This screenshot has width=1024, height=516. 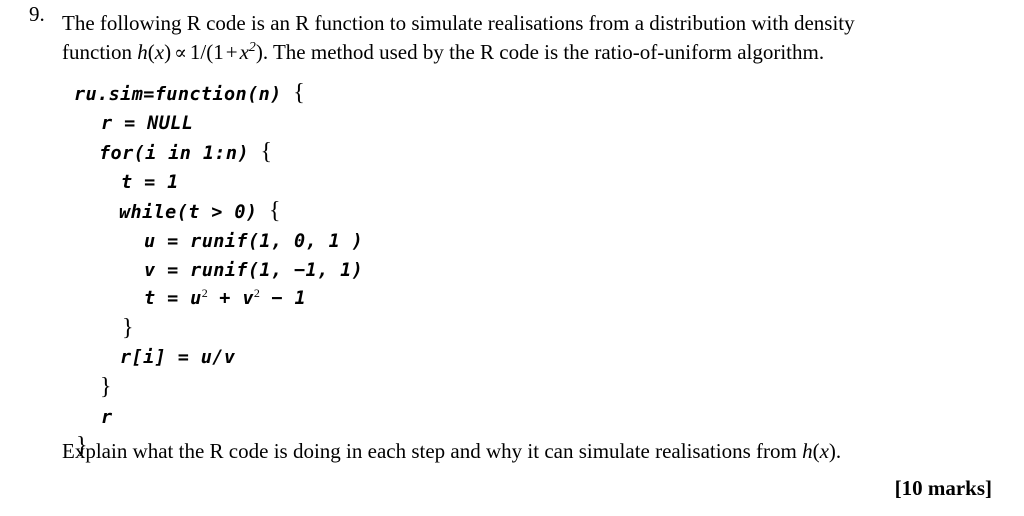 What do you see at coordinates (159, 52) in the screenshot?
I see `math-x: x` at bounding box center [159, 52].